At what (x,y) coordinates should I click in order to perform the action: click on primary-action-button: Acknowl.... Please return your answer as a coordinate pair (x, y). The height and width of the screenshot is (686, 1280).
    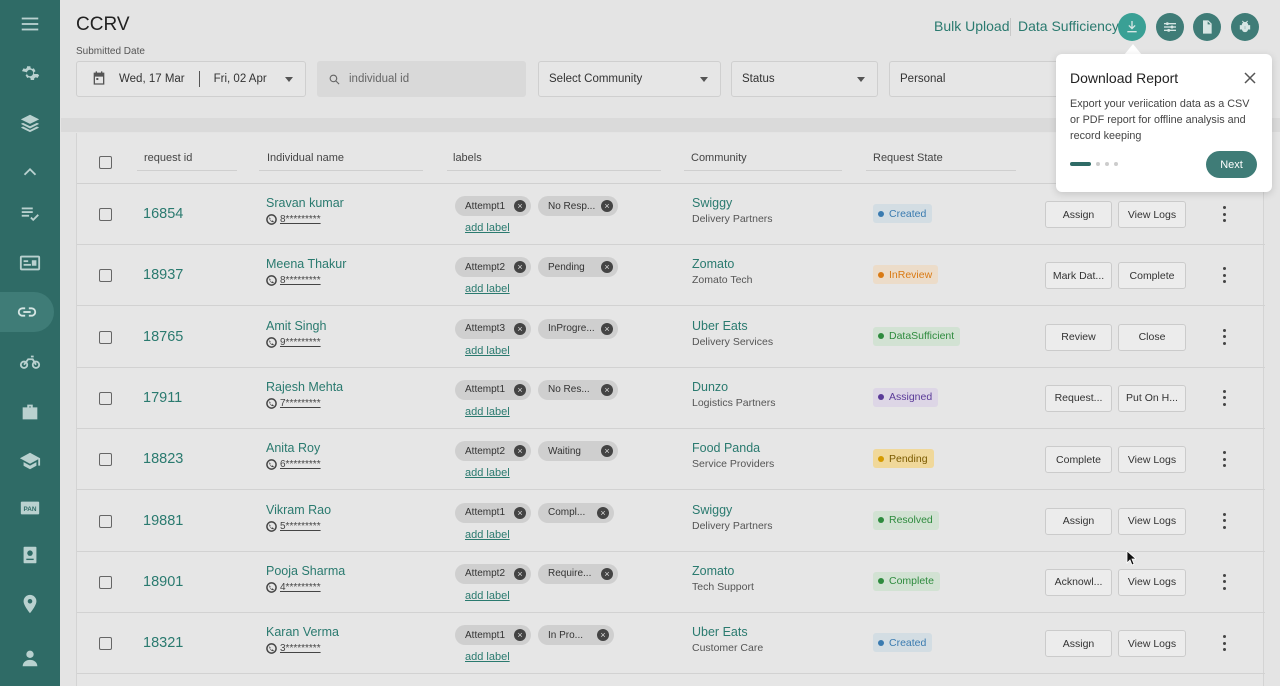
    Looking at the image, I should click on (1078, 582).